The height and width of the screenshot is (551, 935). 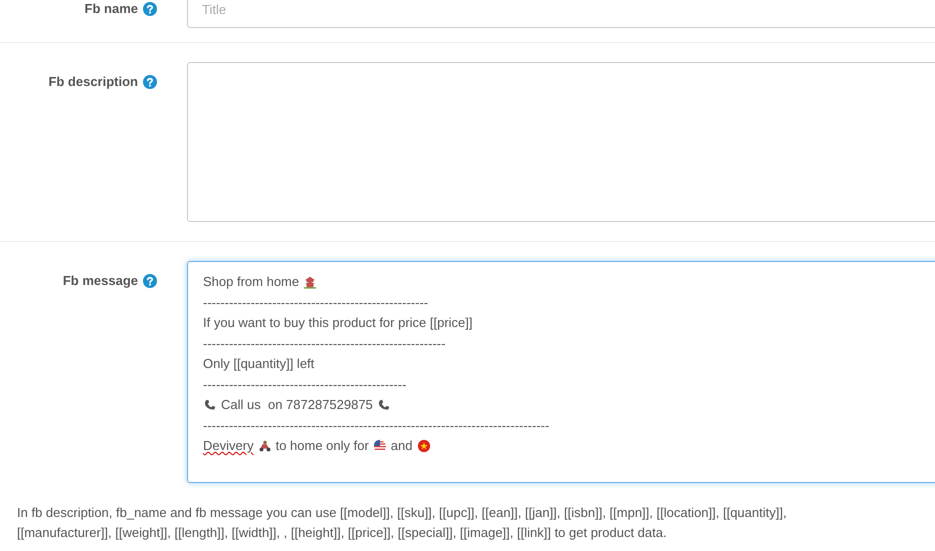 What do you see at coordinates (297, 405) in the screenshot?
I see `message-text: Call us on 787287529875` at bounding box center [297, 405].